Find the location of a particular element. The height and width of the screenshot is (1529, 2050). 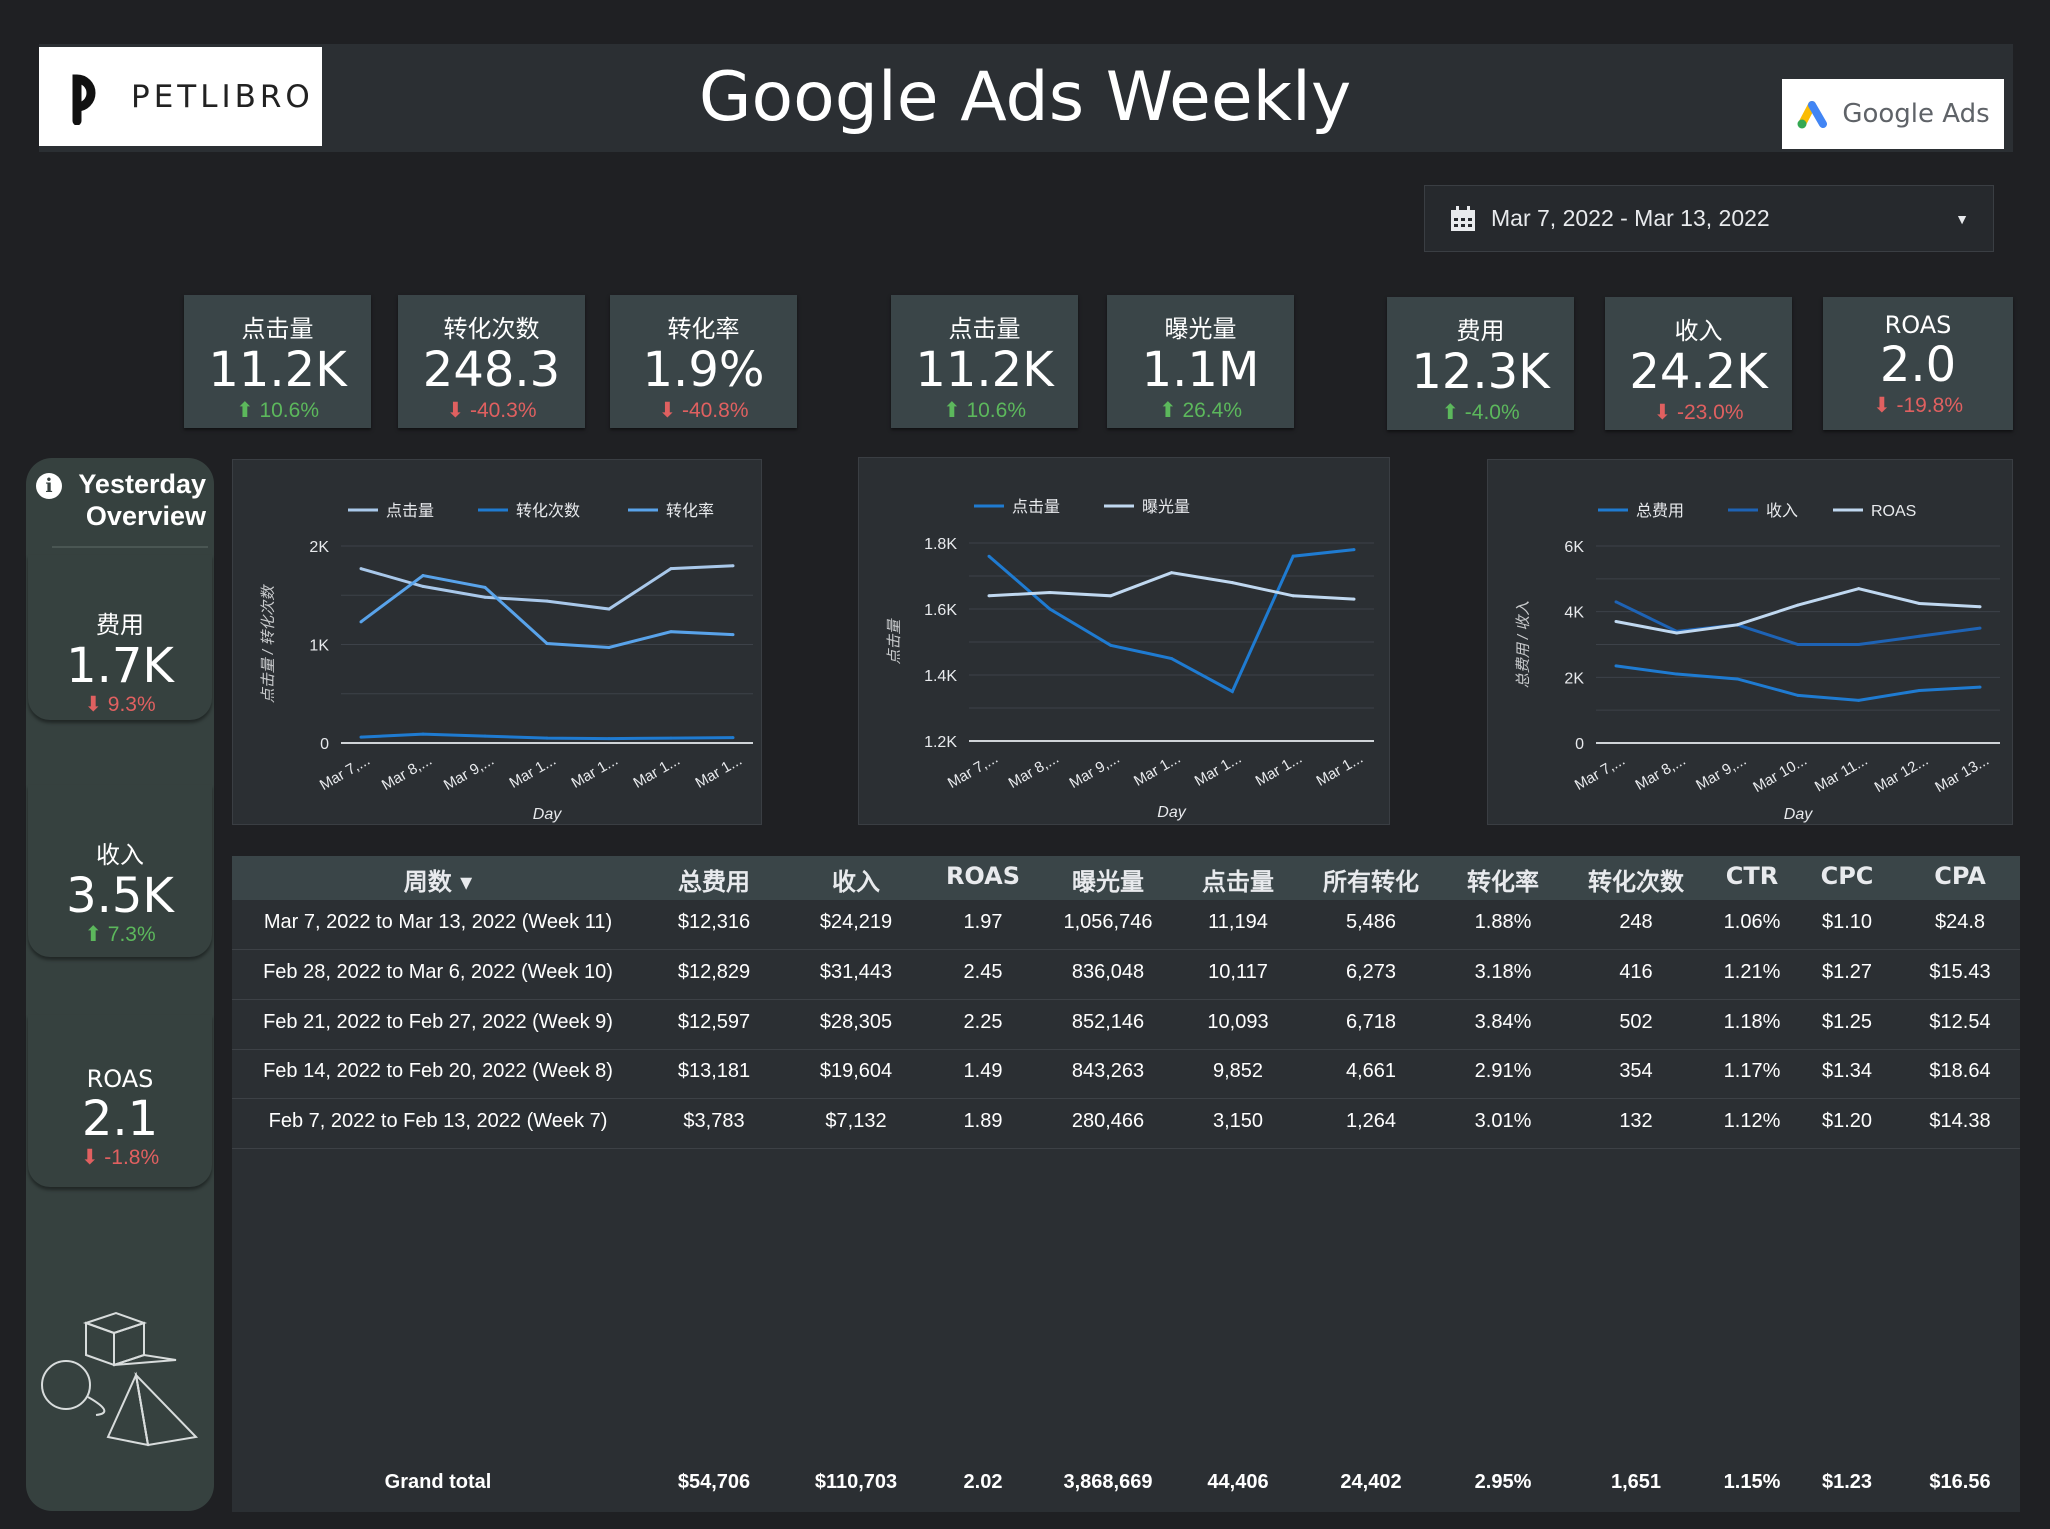

sortable-column-header: 周数 ▾ is located at coordinates (438, 879).